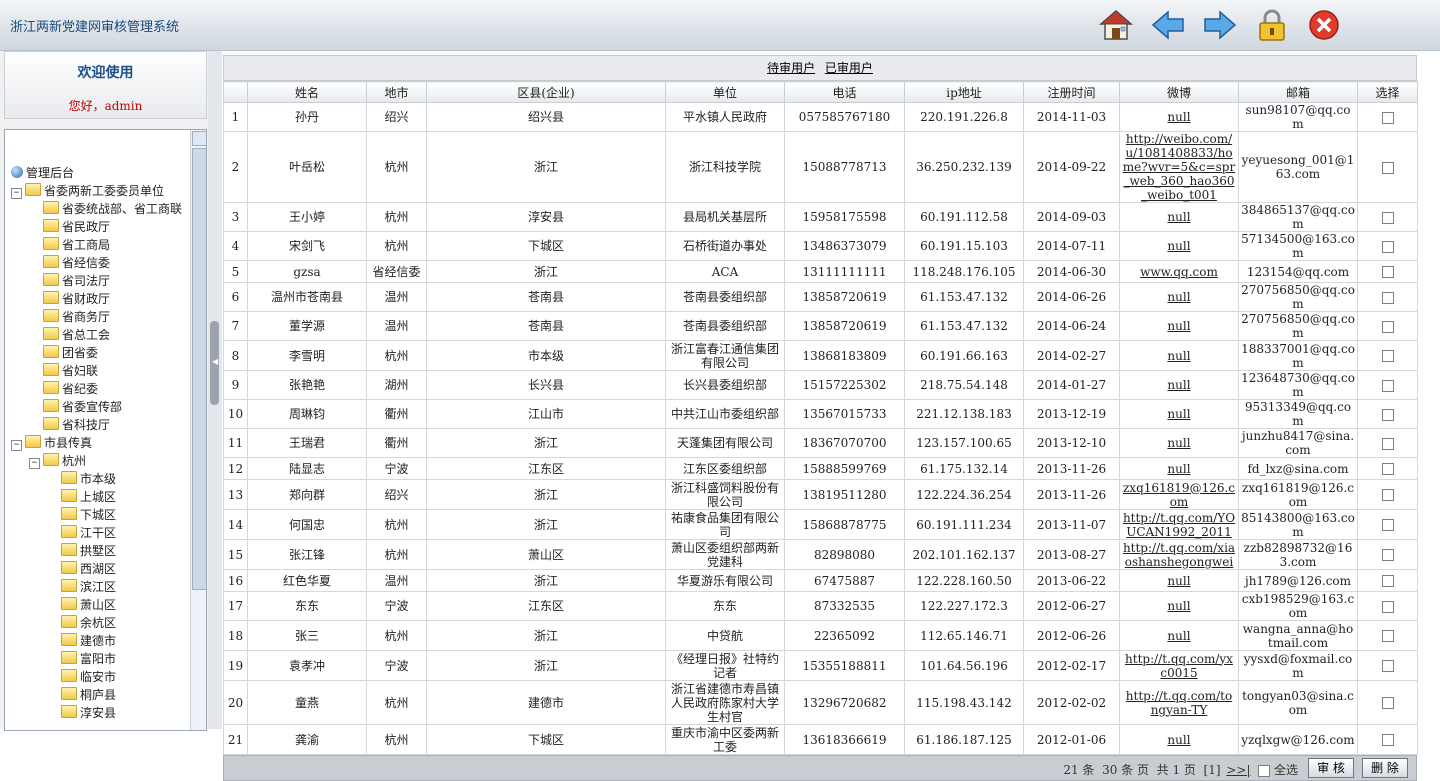 This screenshot has width=1440, height=781. What do you see at coordinates (1385, 768) in the screenshot?
I see `delete-button: 删 除` at bounding box center [1385, 768].